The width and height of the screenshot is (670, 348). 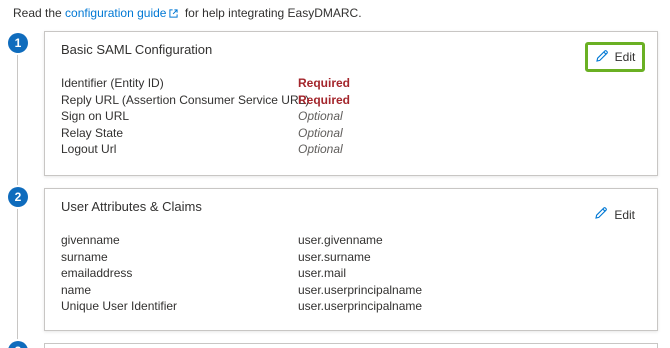 What do you see at coordinates (273, 13) in the screenshot?
I see `intro-suffix: for help integrating EasyDMARC.` at bounding box center [273, 13].